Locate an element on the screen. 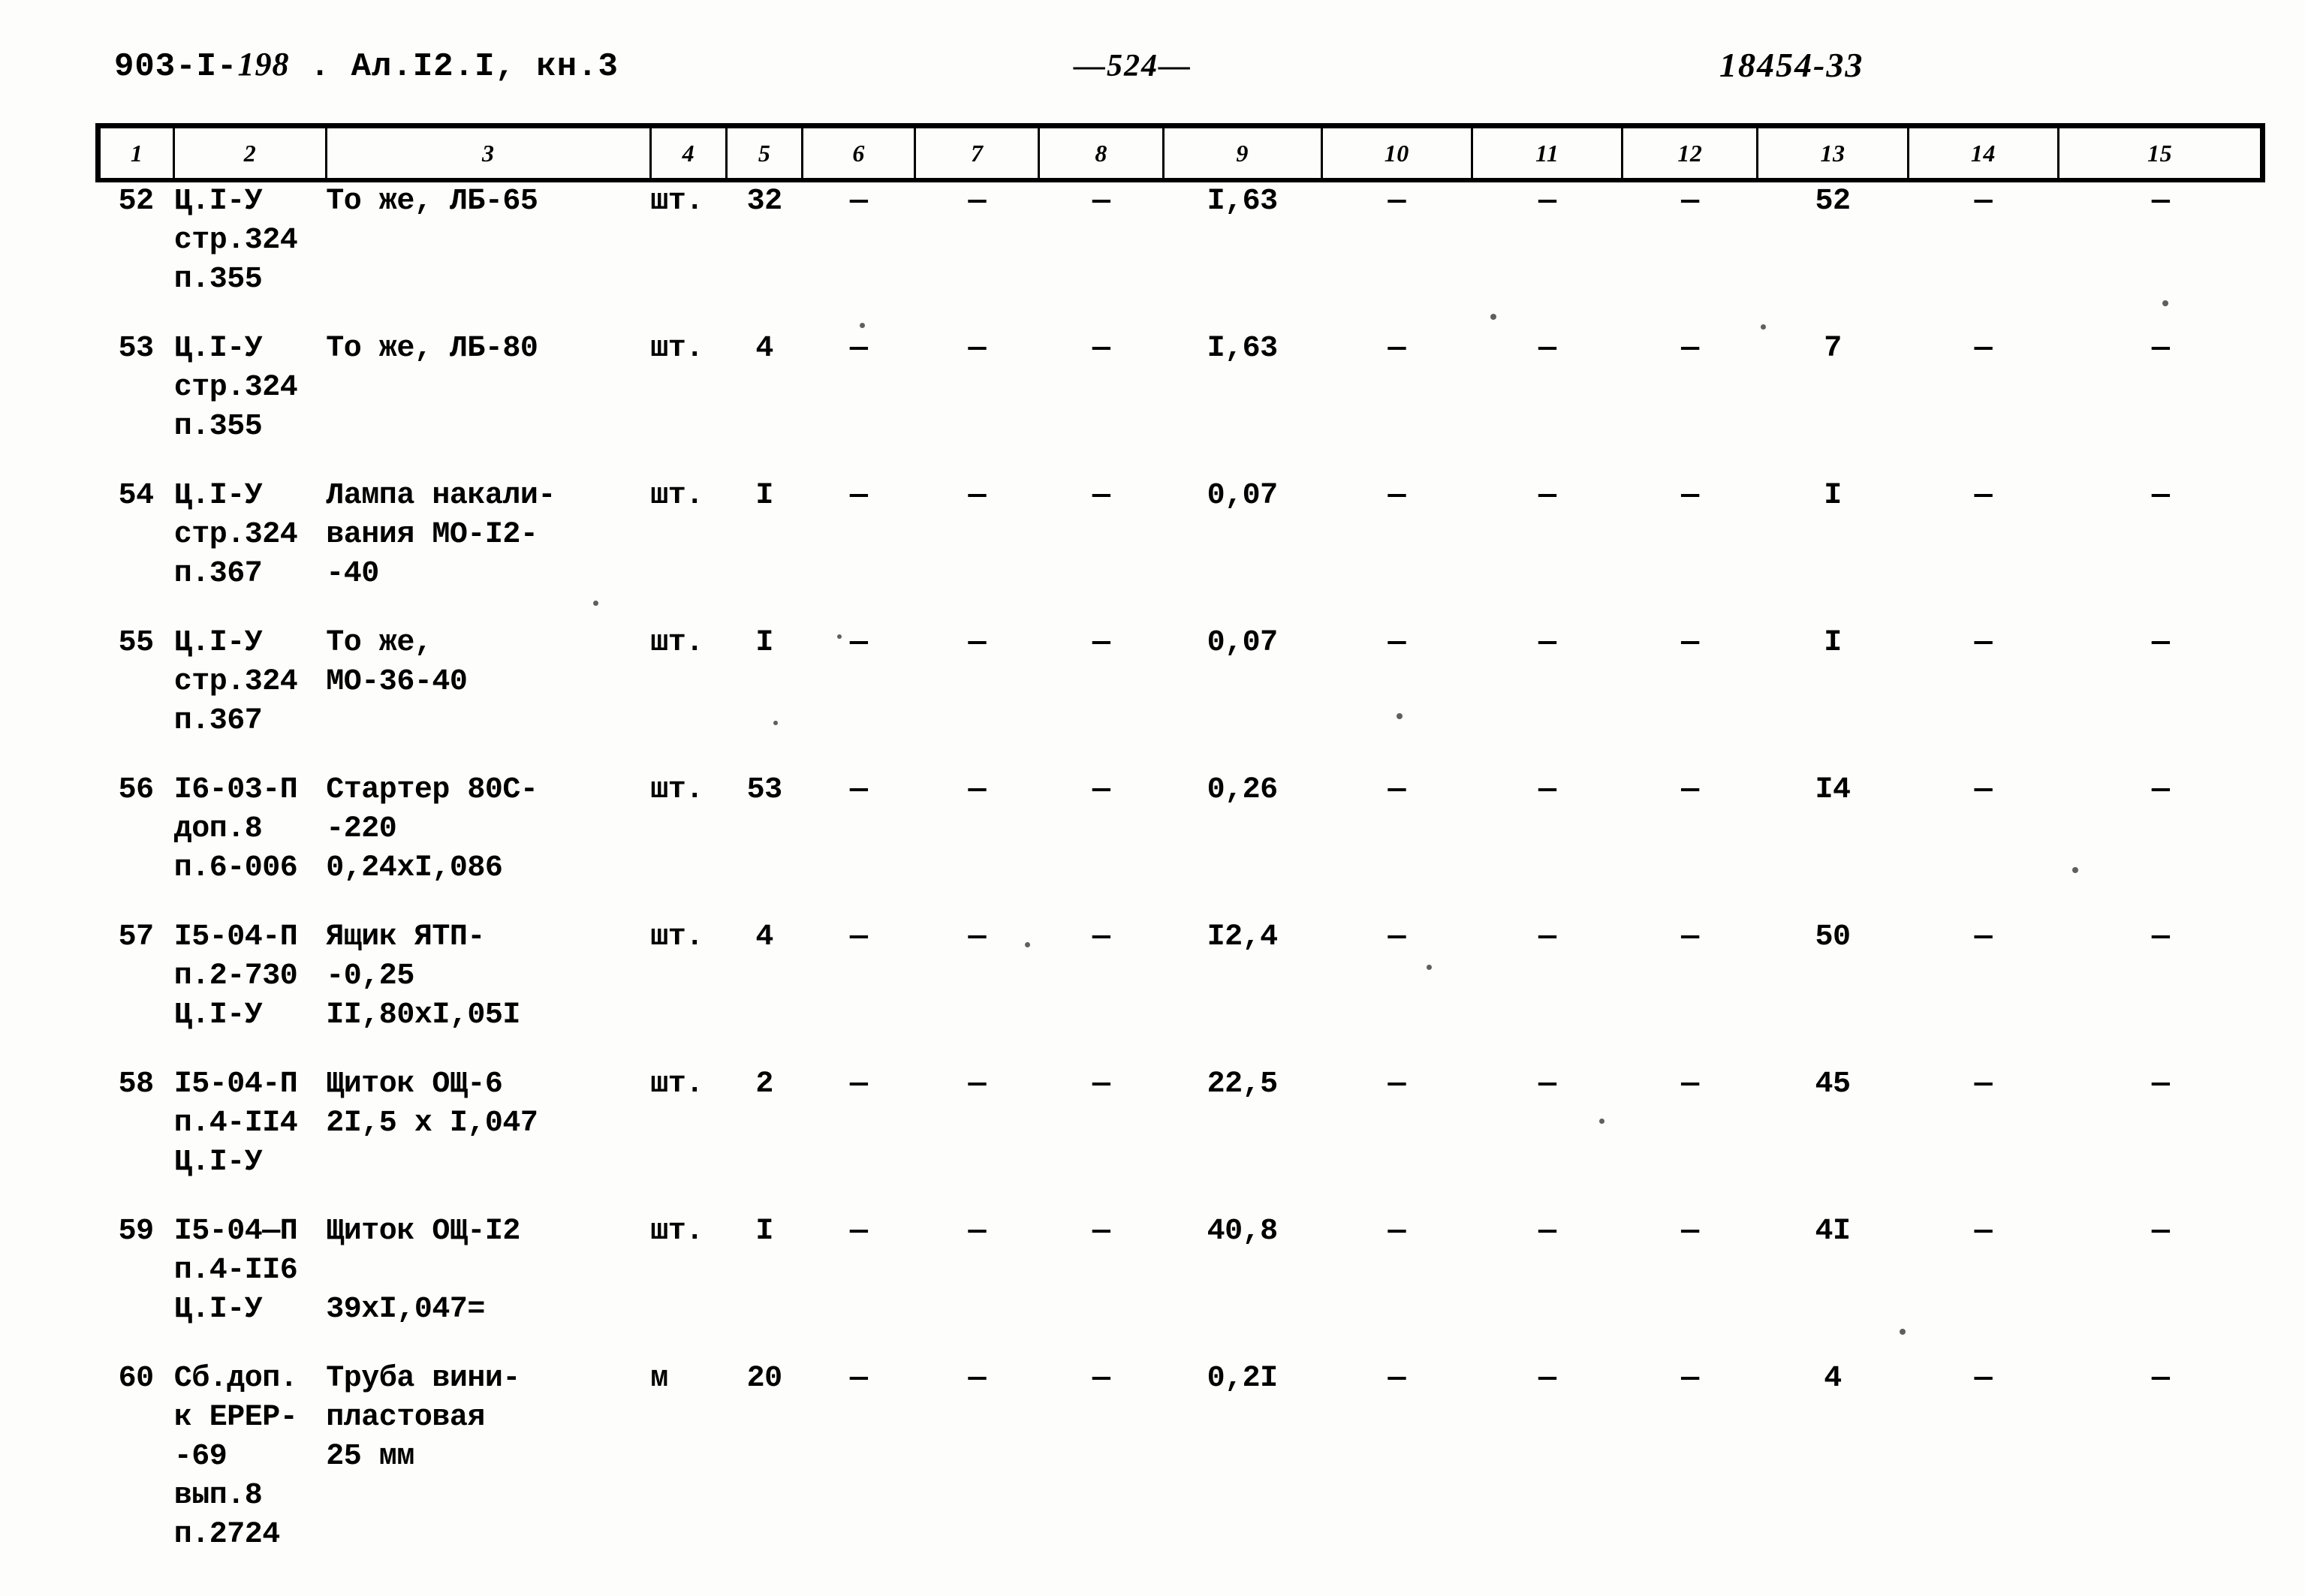 This screenshot has width=2305, height=1596. row-code-cell: I5-04-П п.4-II4 Ц.I-У is located at coordinates (250, 1123).